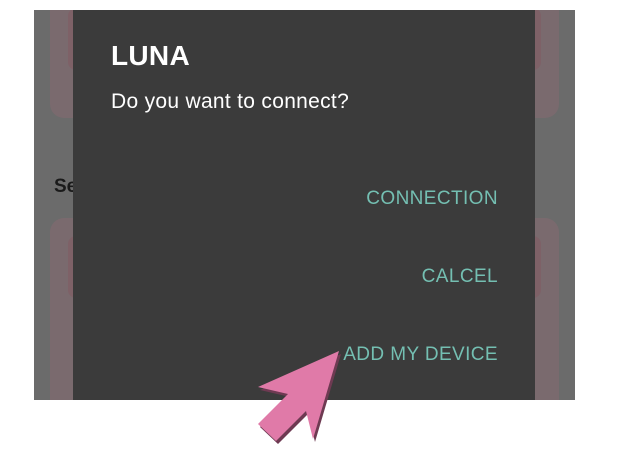 This screenshot has width=621, height=454. What do you see at coordinates (432, 199) in the screenshot?
I see `connection-button: CONNECTION` at bounding box center [432, 199].